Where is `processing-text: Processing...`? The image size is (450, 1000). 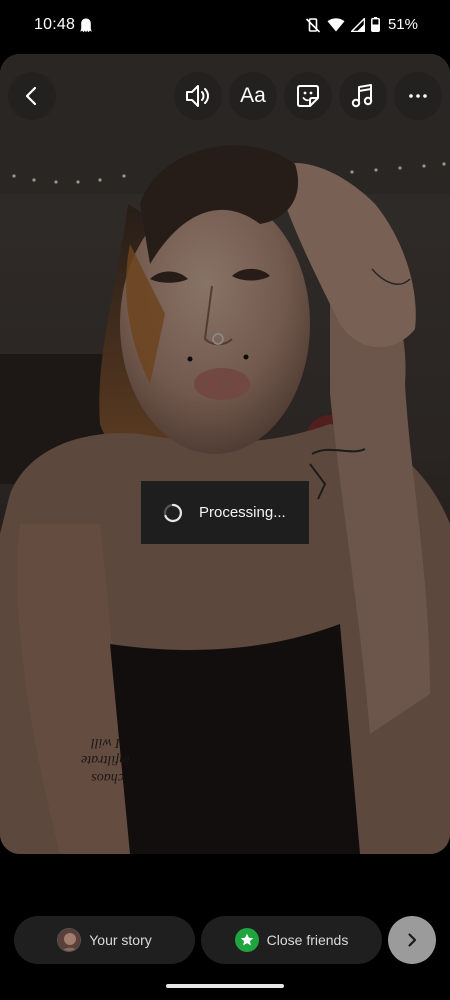
processing-text: Processing... is located at coordinates (242, 512).